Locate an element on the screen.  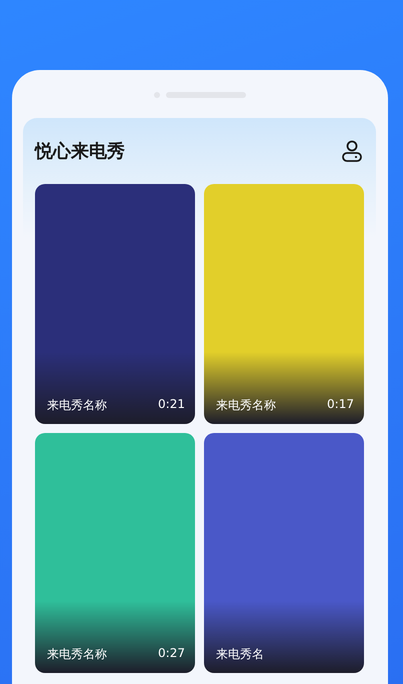
ringtone-card: 来电秀名称 0:21 is located at coordinates (115, 304).